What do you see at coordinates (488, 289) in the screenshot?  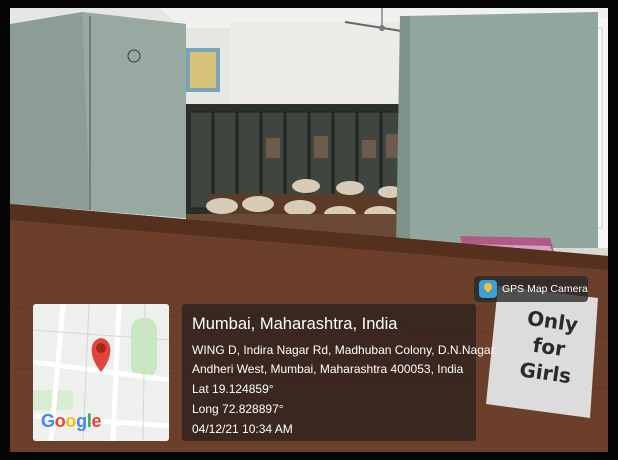 I see `gps-camera-app-icon` at bounding box center [488, 289].